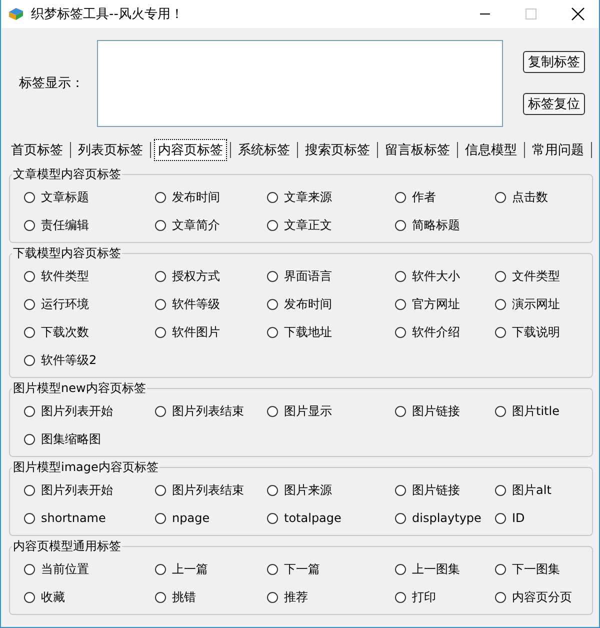  What do you see at coordinates (518, 518) in the screenshot?
I see `radio-label: ID` at bounding box center [518, 518].